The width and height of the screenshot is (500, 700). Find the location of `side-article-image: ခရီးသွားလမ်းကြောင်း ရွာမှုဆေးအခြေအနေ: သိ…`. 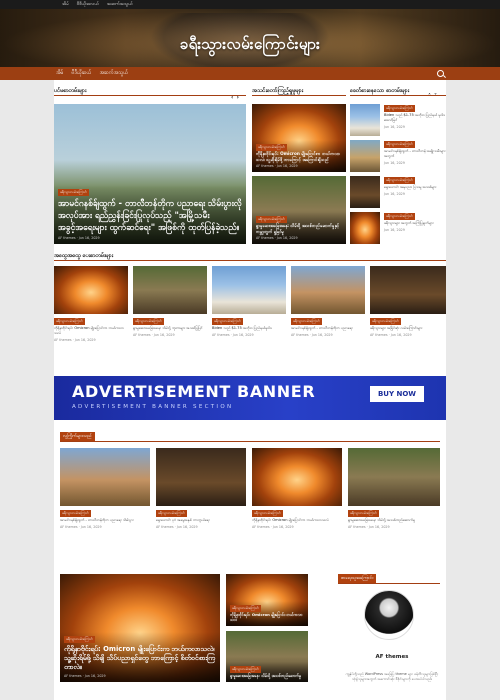

side-article-image: ခရီးသွားလမ်းကြောင်း ရွာမှုဆေးအခြေအနေ: သိ… is located at coordinates (267, 656).